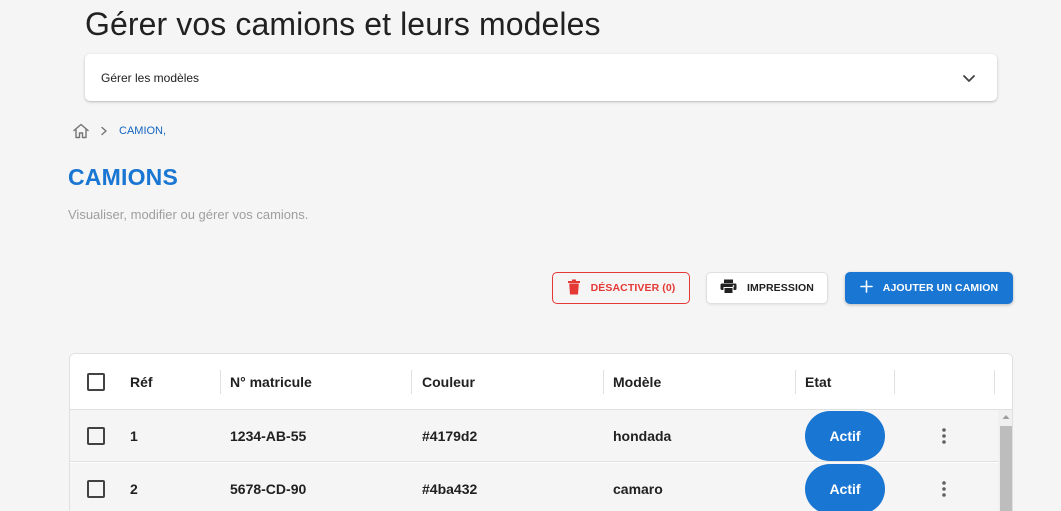  What do you see at coordinates (450, 436) in the screenshot?
I see `cell-couleur: #4179d2` at bounding box center [450, 436].